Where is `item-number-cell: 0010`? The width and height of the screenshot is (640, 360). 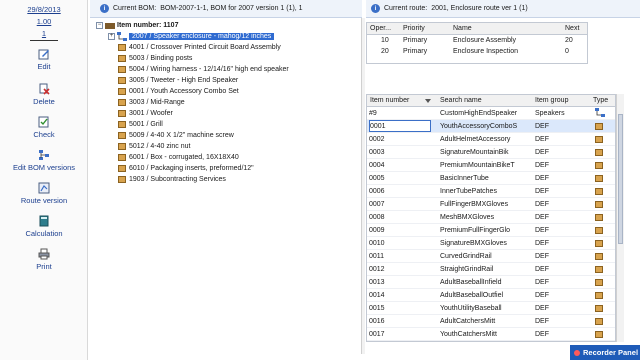 item-number-cell: 0010 is located at coordinates (377, 243).